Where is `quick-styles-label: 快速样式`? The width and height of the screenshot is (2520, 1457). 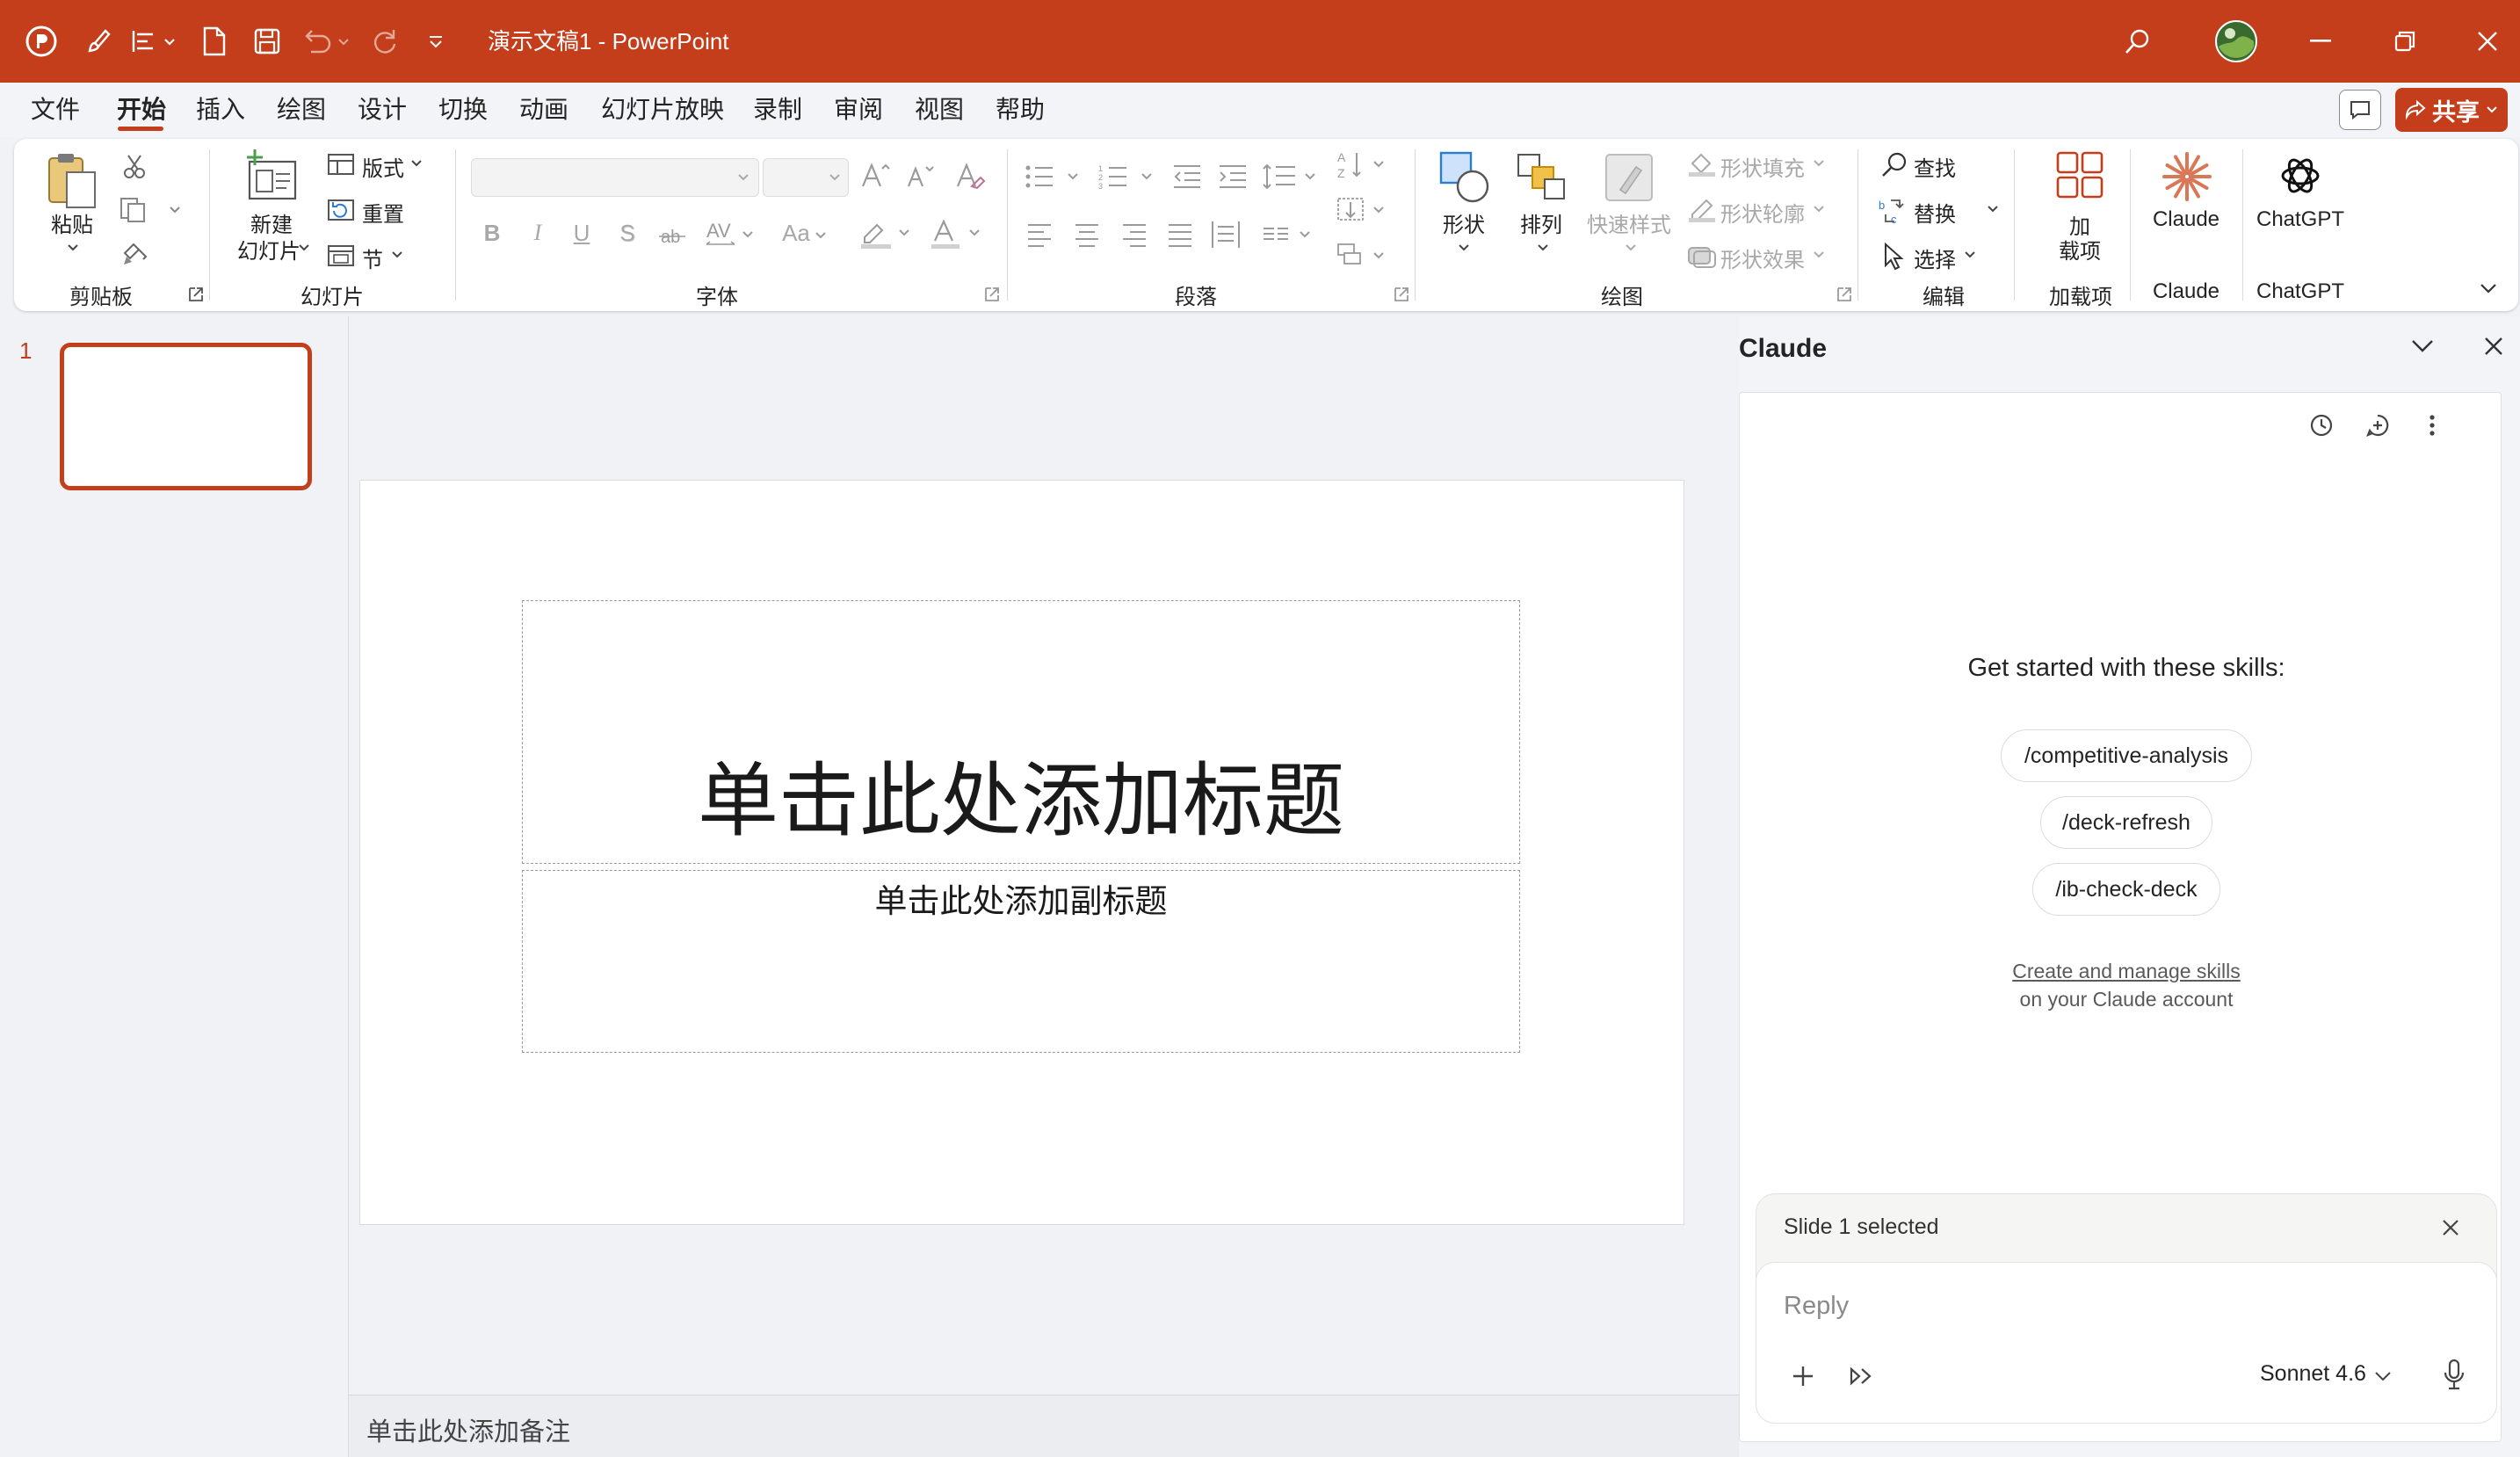
quick-styles-label: 快速样式 is located at coordinates (1629, 222).